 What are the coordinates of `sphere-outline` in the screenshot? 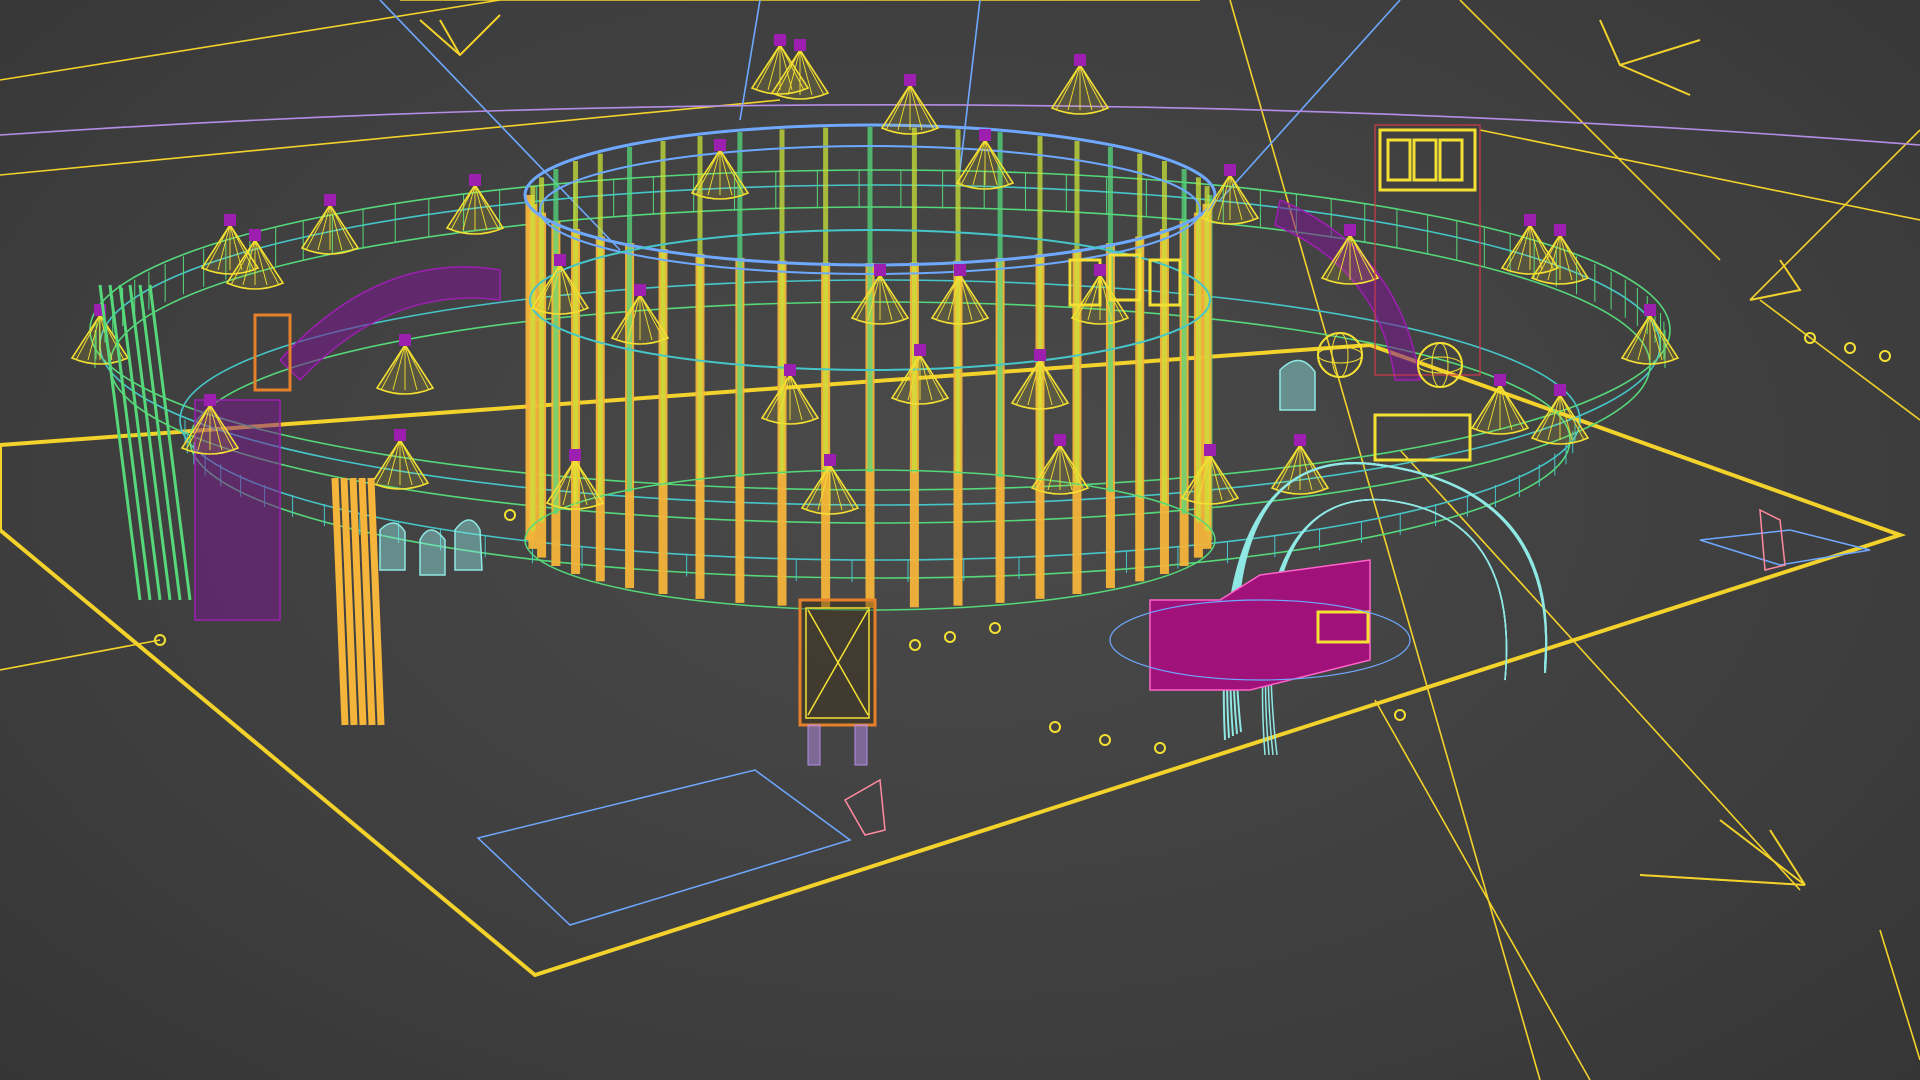 It's located at (1340, 355).